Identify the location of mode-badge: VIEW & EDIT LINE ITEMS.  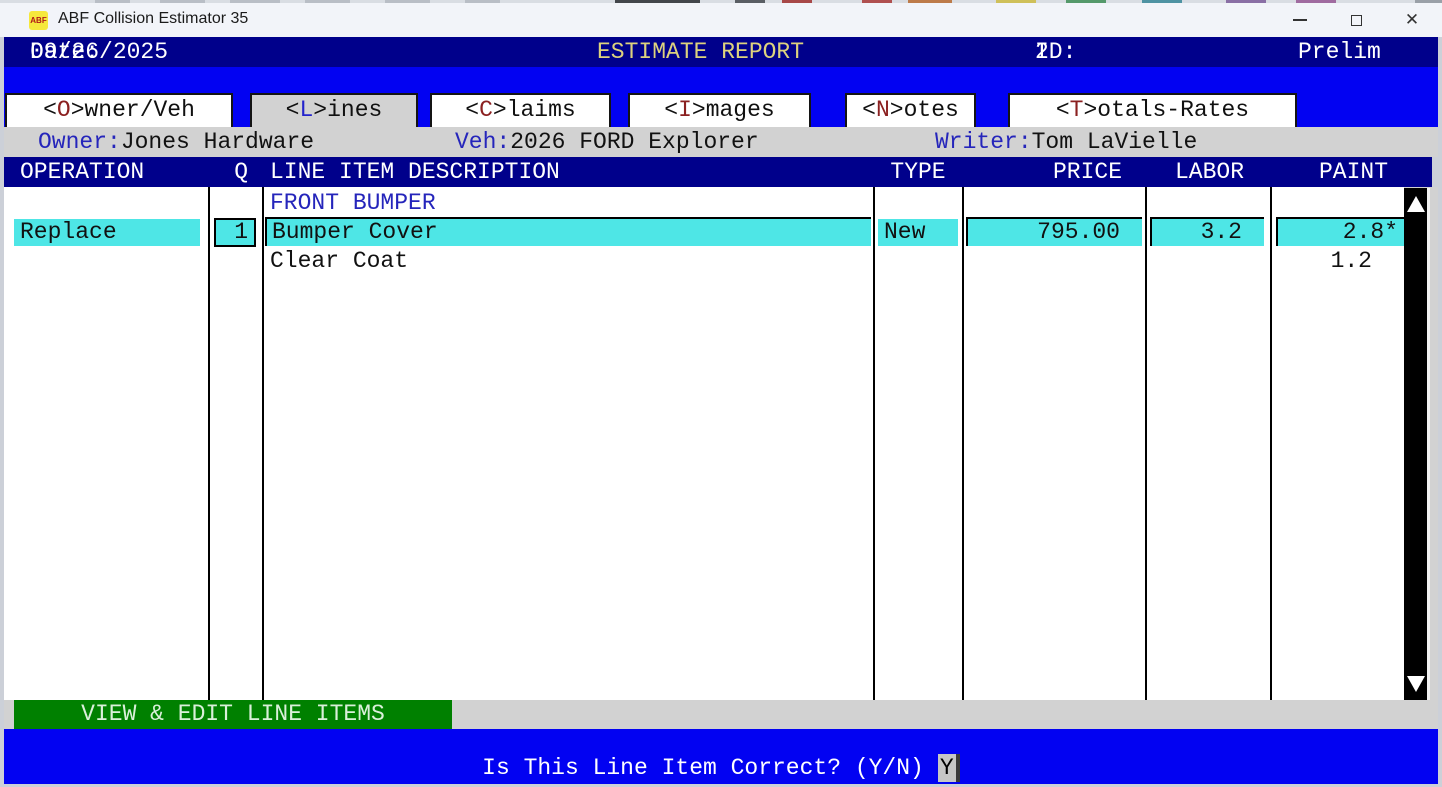
(233, 714).